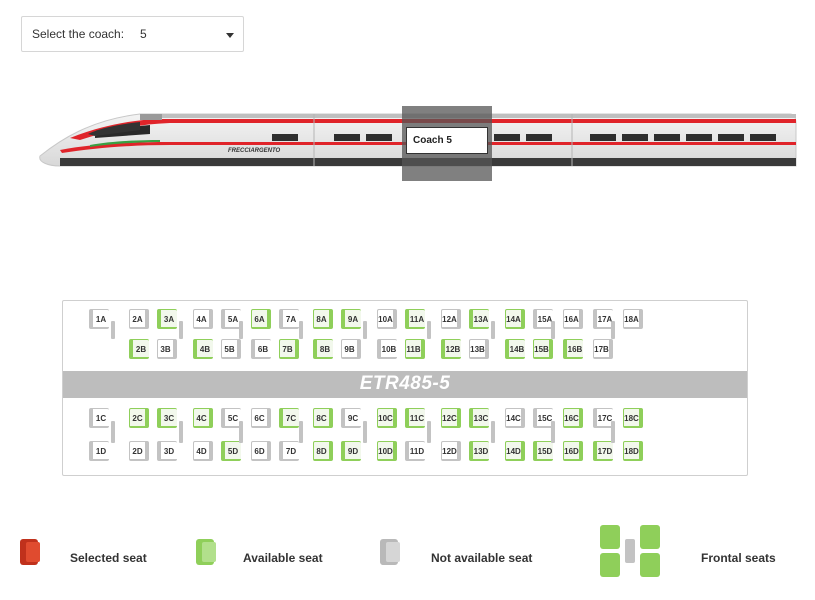  Describe the element at coordinates (351, 349) in the screenshot. I see `seat-9B: 9B` at that location.